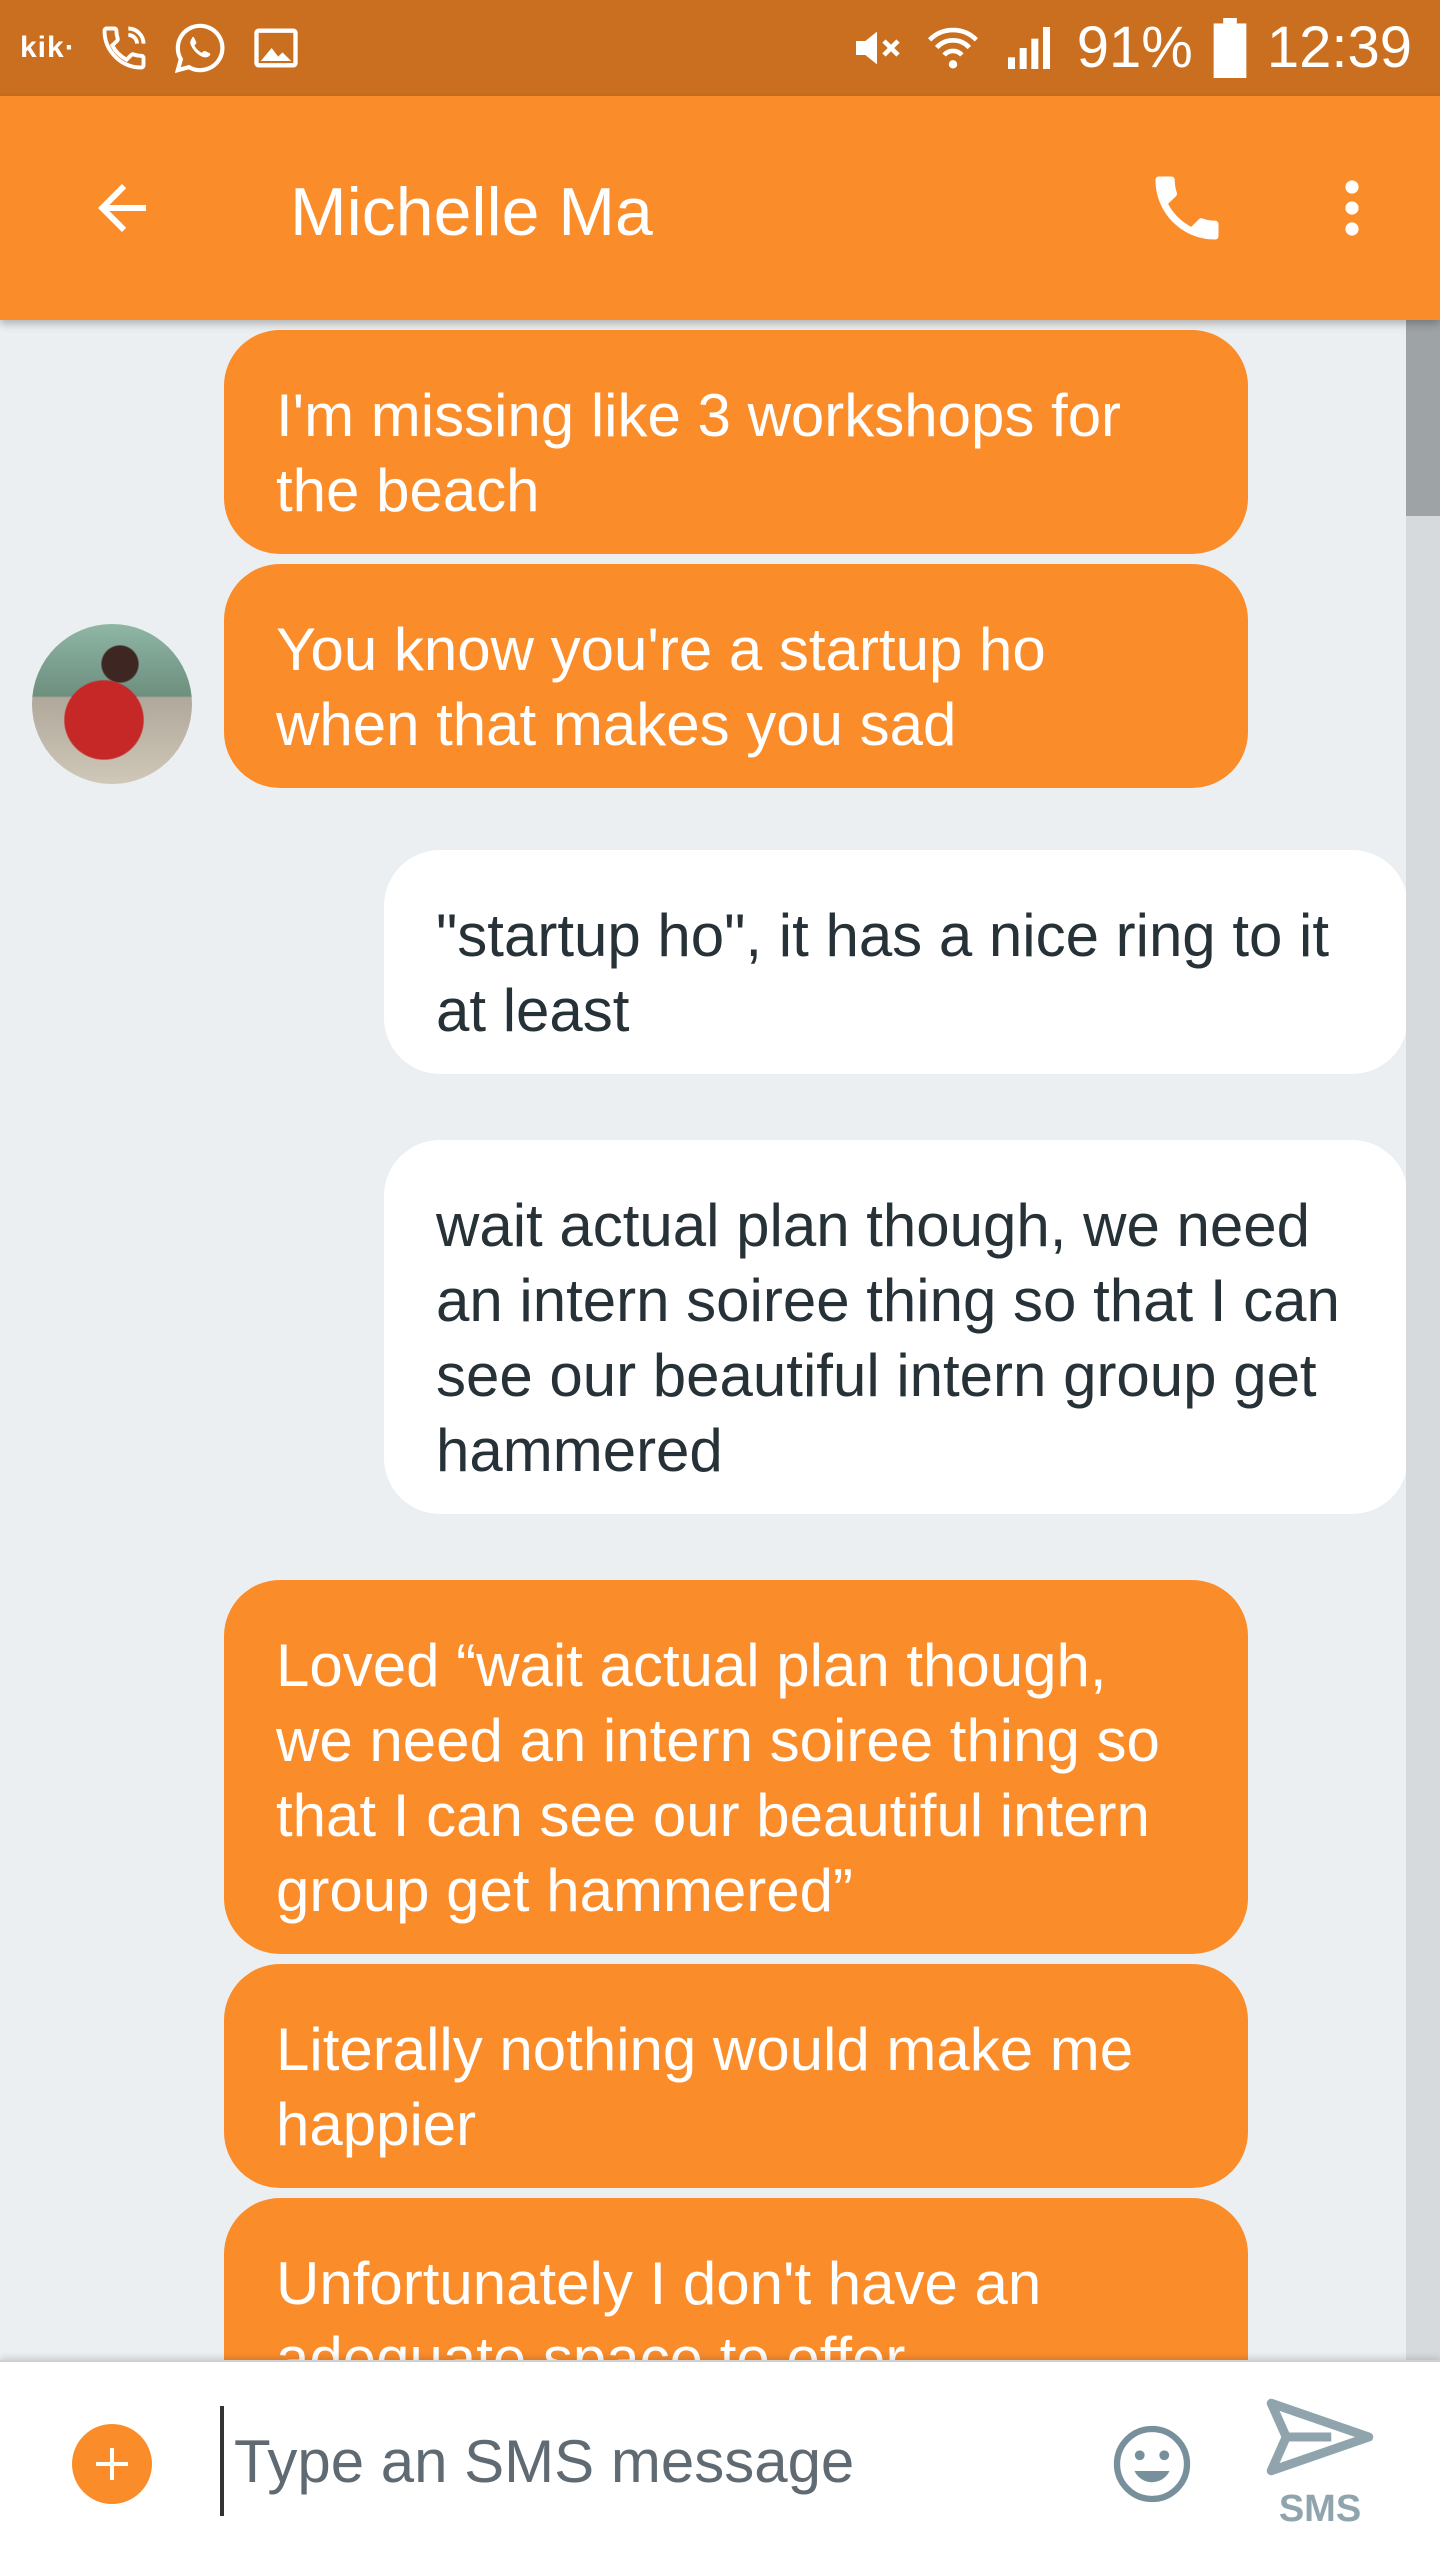 The image size is (1440, 2560). Describe the element at coordinates (48, 47) in the screenshot. I see `kik-icon: kik·` at that location.